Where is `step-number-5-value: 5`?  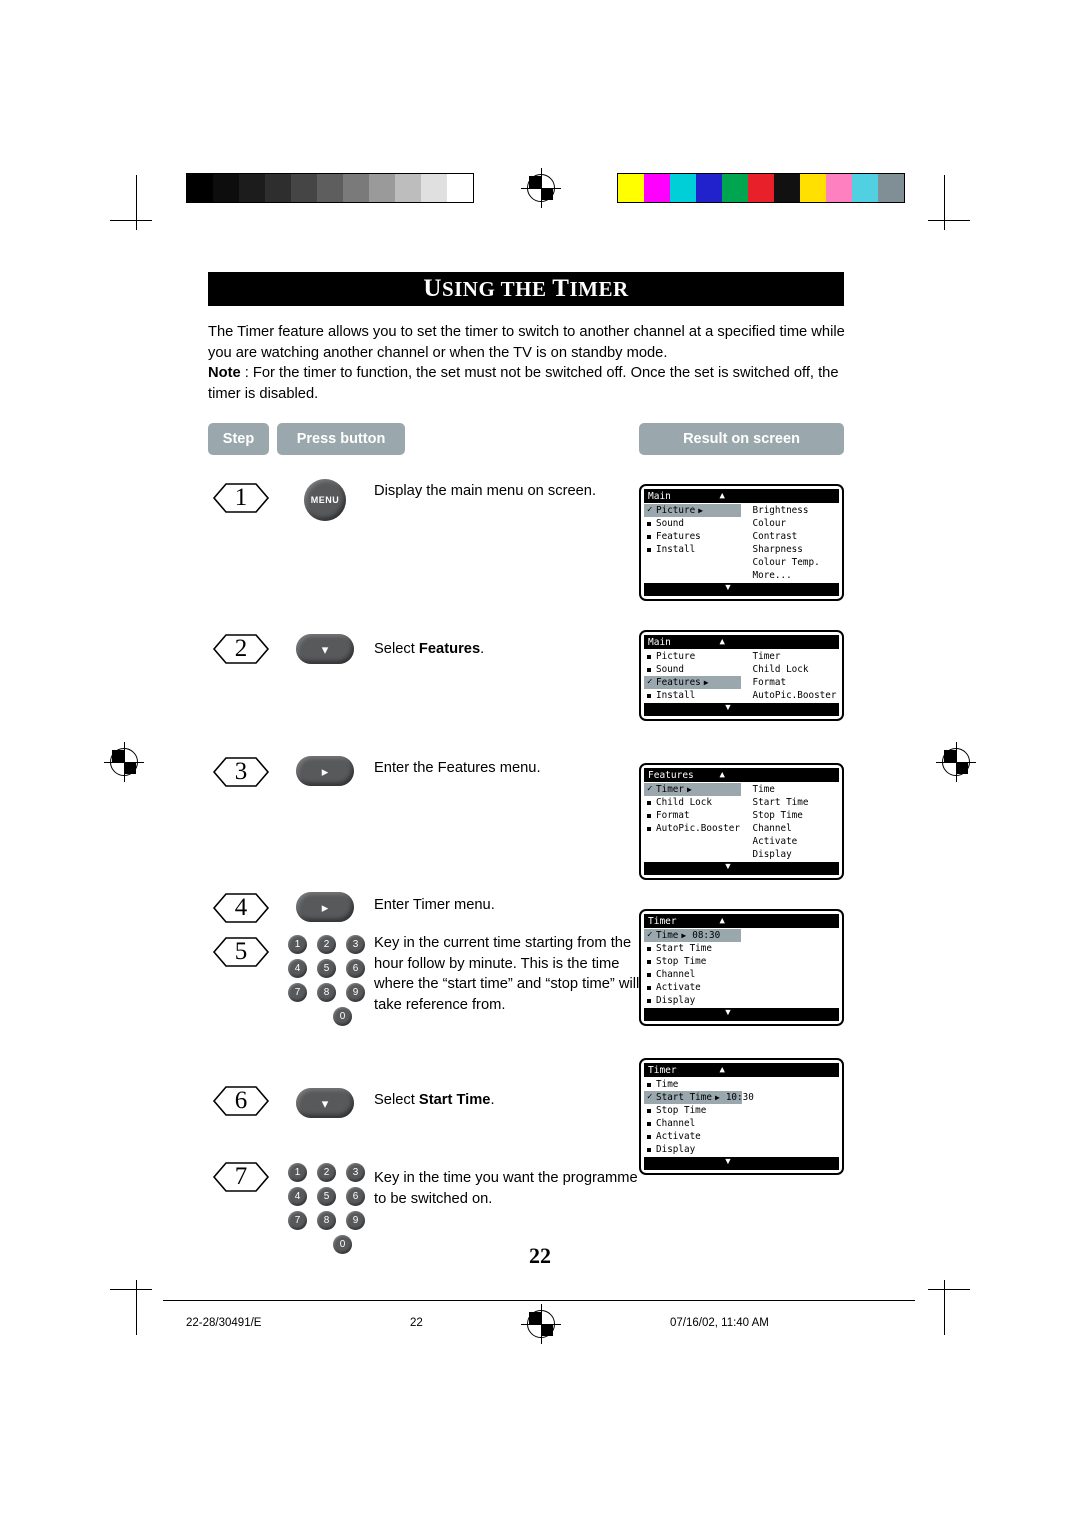
step-number-5-value: 5 is located at coordinates (241, 951).